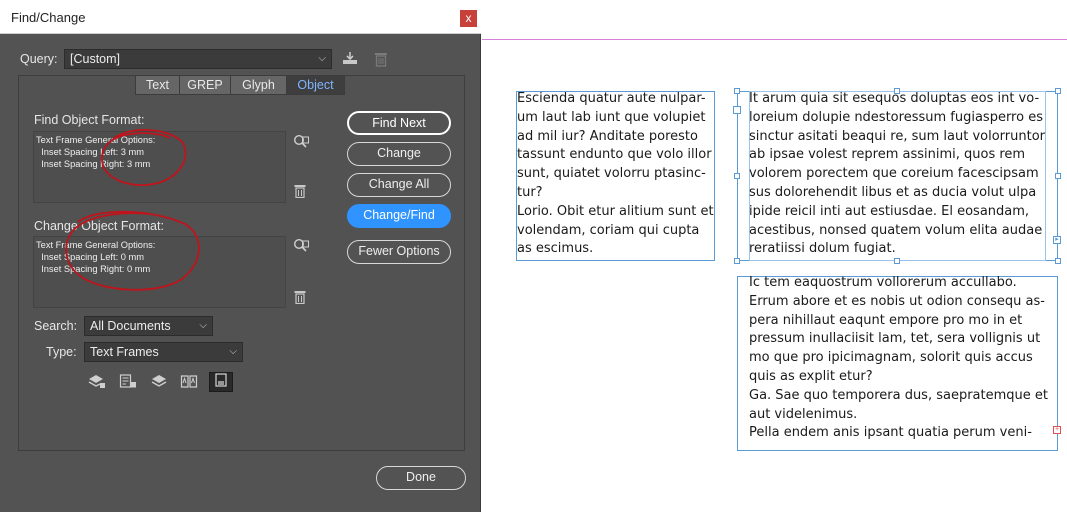 The image size is (1067, 512). What do you see at coordinates (530, 192) in the screenshot?
I see `frame-1-line: tur?` at bounding box center [530, 192].